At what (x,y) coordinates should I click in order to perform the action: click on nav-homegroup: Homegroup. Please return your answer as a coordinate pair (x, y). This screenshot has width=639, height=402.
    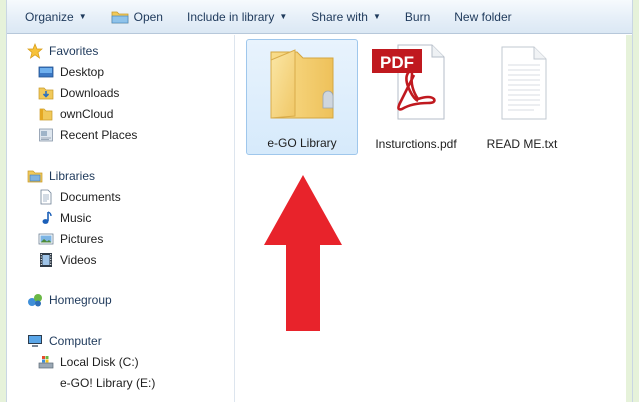
    Looking at the image, I should click on (69, 300).